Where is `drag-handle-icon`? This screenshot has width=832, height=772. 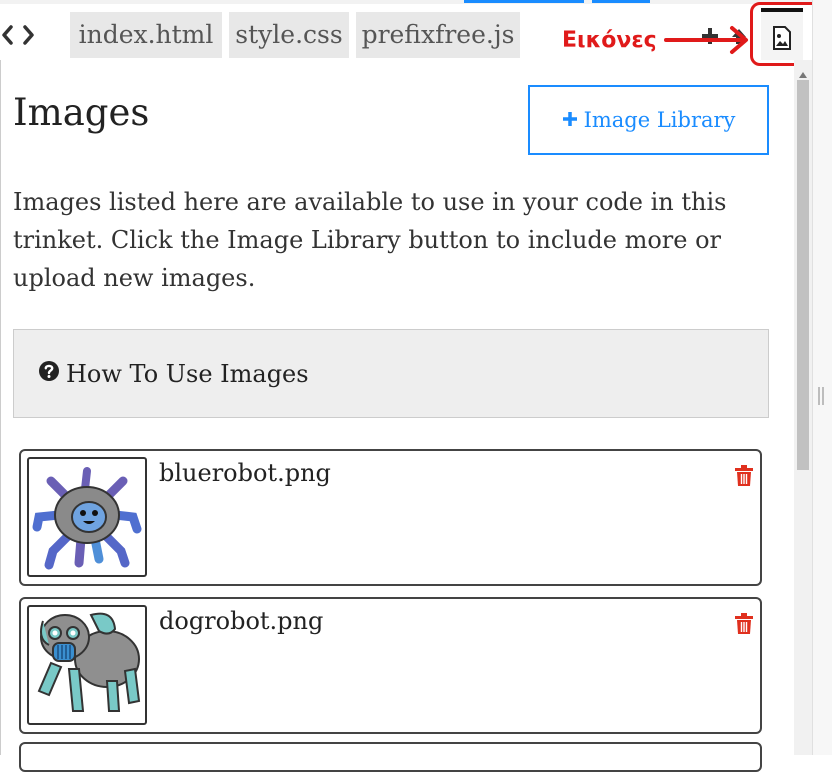 drag-handle-icon is located at coordinates (821, 396).